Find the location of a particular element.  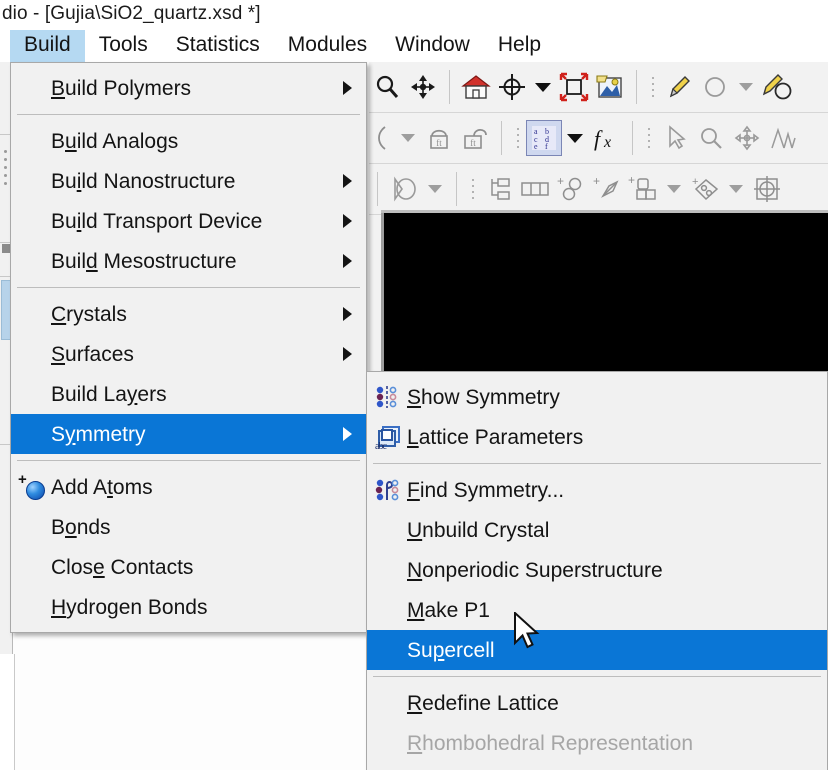

menu-item-surfaces: Surfaces is located at coordinates (188, 354).